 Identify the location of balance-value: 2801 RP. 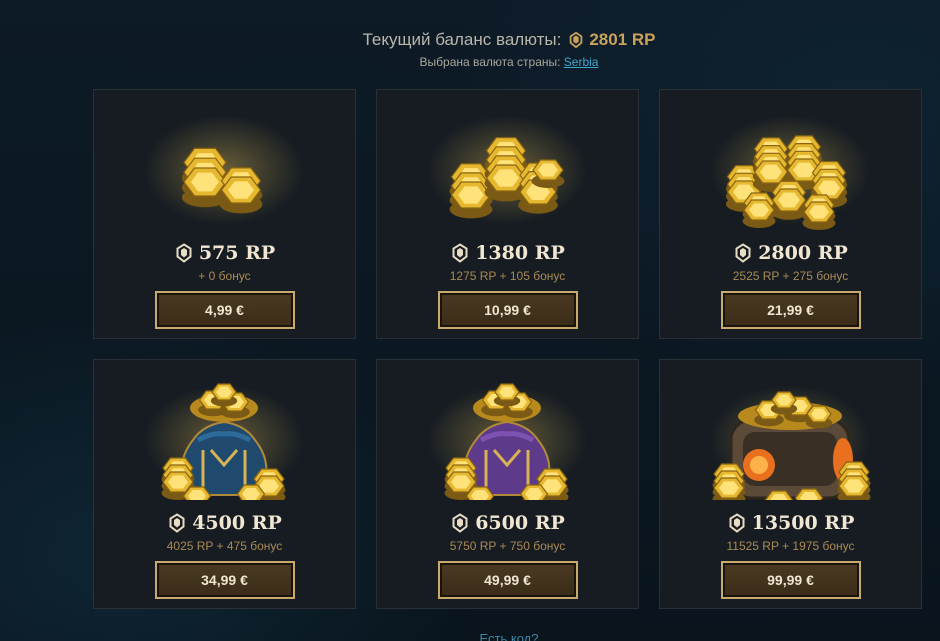
(622, 39).